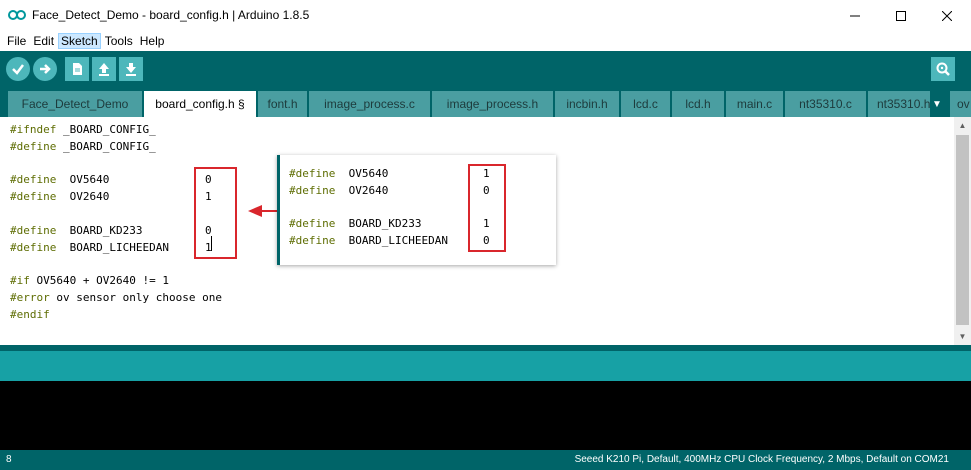 The width and height of the screenshot is (971, 470). I want to click on menu-help: Help, so click(152, 41).